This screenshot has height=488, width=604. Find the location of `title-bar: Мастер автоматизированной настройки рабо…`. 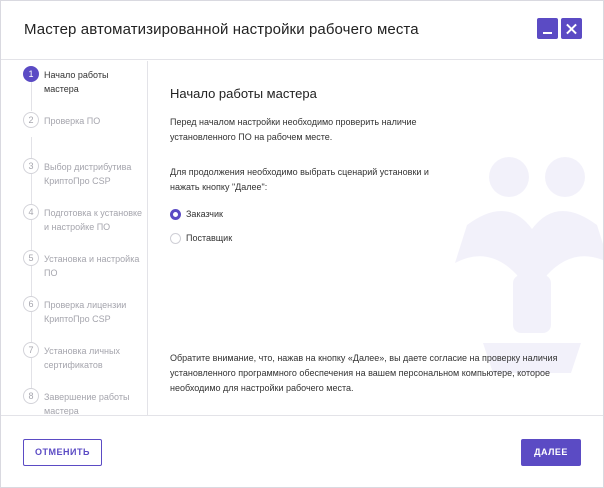

title-bar: Мастер автоматизированной настройки рабо… is located at coordinates (302, 30).